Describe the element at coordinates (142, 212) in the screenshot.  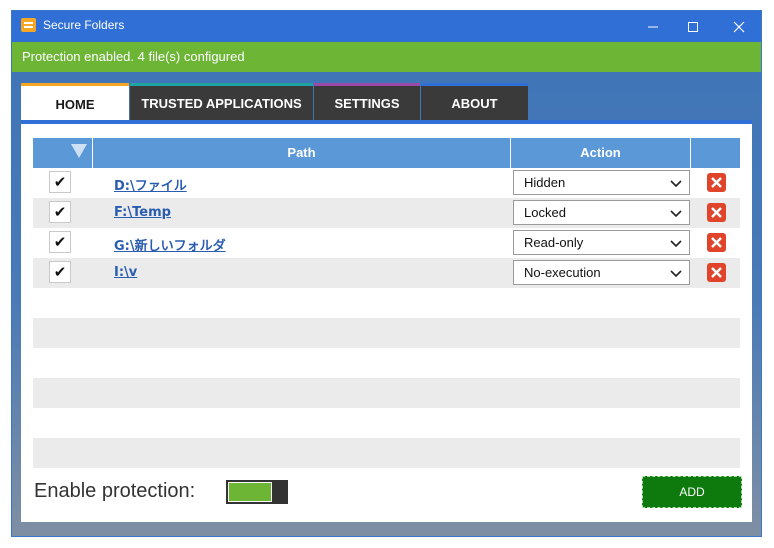
I see `path-link: F:\Temp` at that location.